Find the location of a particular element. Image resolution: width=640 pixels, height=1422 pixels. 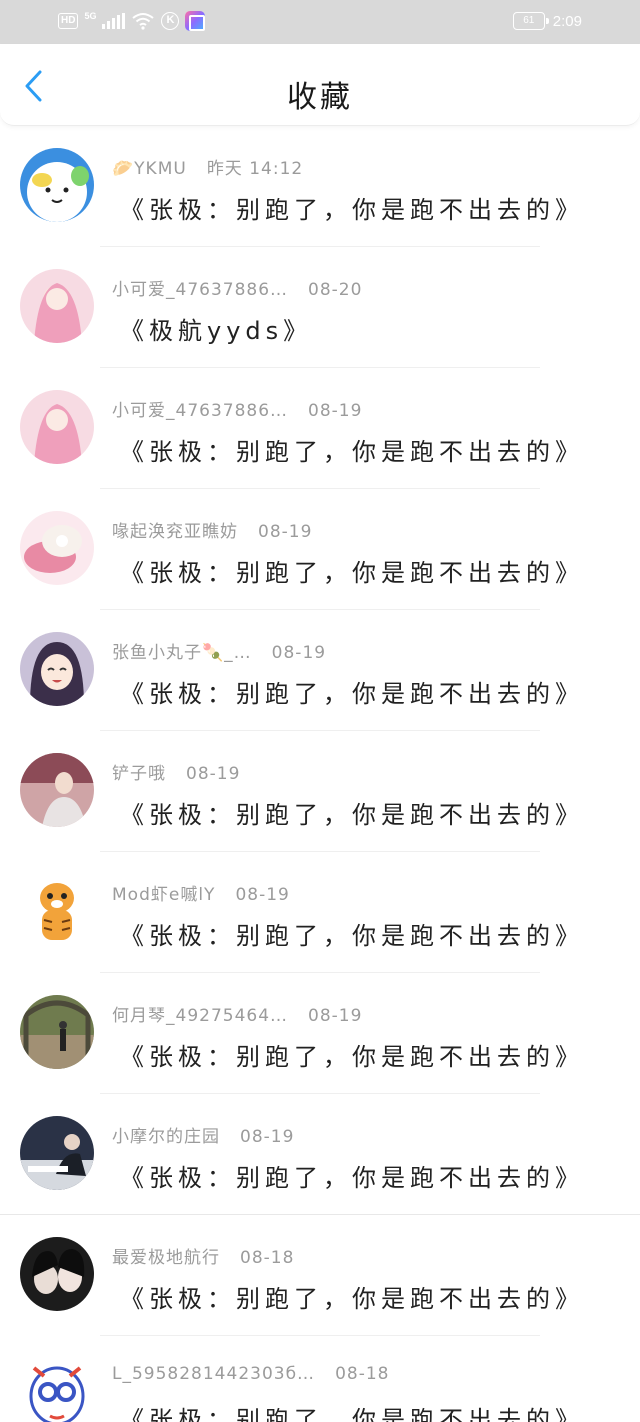

list-item: 铲子哦 08-19 《张极：别跑了，你是跑不出去的》 is located at coordinates (320, 791).